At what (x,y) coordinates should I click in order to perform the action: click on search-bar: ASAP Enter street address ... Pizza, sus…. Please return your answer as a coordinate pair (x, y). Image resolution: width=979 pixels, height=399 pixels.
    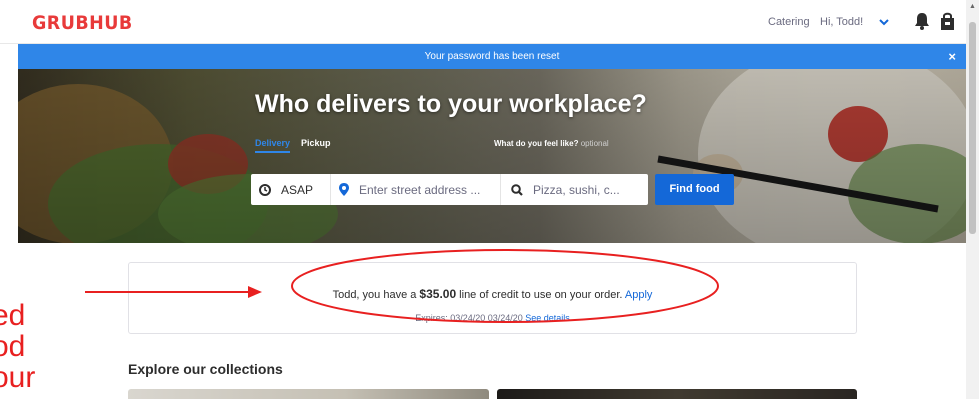
    Looking at the image, I should click on (449, 189).